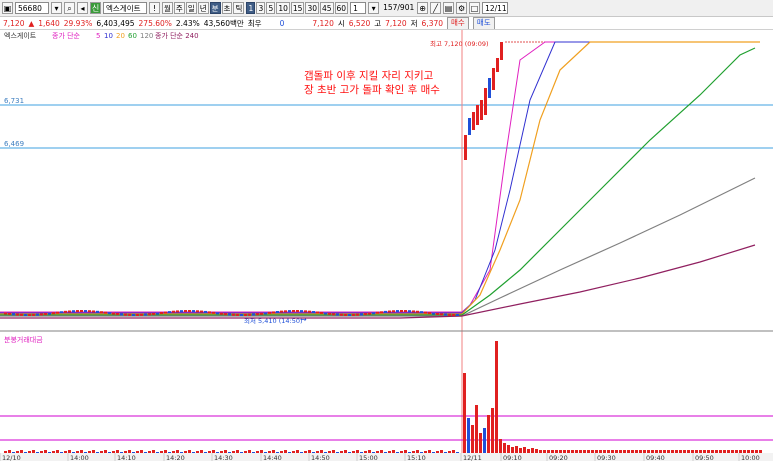  Describe the element at coordinates (458, 23) in the screenshot. I see `buy-button: 매수` at that location.